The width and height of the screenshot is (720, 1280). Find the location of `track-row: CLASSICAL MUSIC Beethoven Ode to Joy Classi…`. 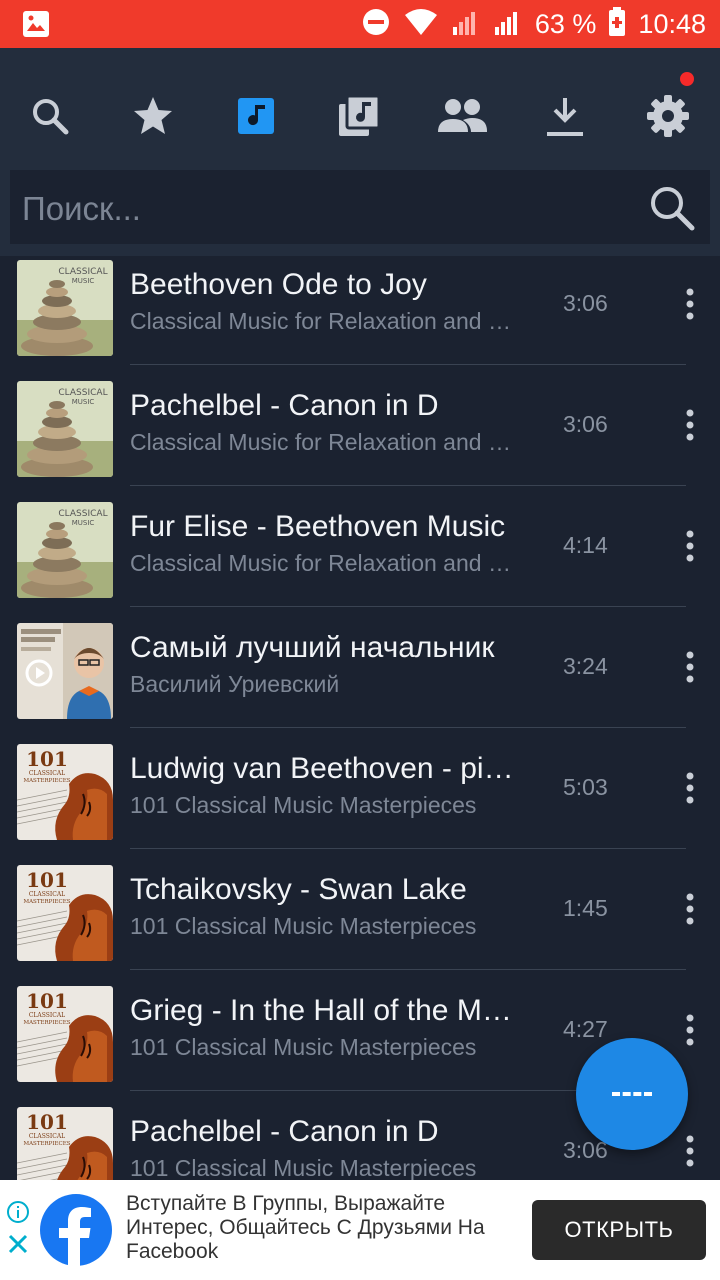

track-row: CLASSICAL MUSIC Beethoven Ode to Joy Classi… is located at coordinates (360, 310).